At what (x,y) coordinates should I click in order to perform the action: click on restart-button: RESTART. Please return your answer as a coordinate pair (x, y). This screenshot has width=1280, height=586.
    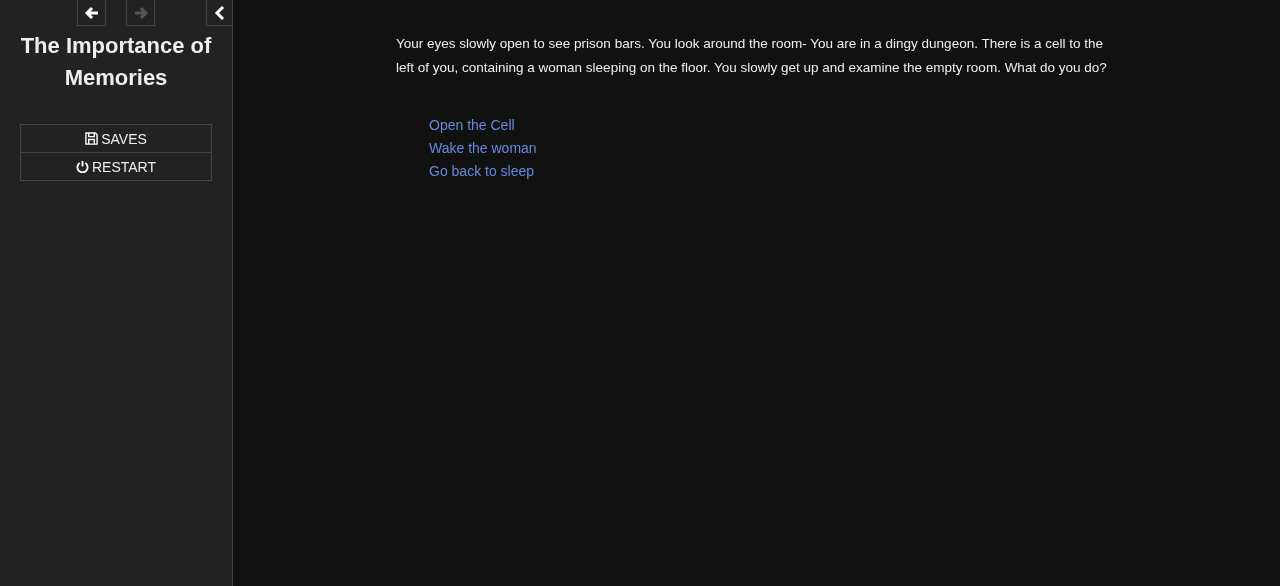
    Looking at the image, I should click on (116, 166).